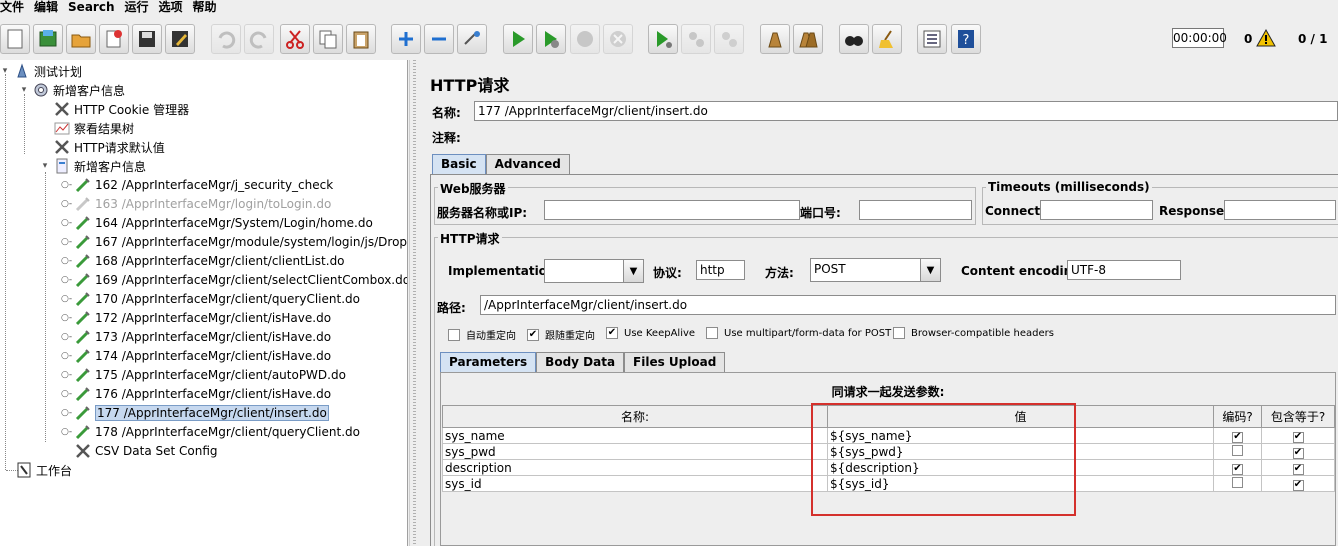 The height and width of the screenshot is (546, 1338). I want to click on protocol-input: http, so click(720, 270).